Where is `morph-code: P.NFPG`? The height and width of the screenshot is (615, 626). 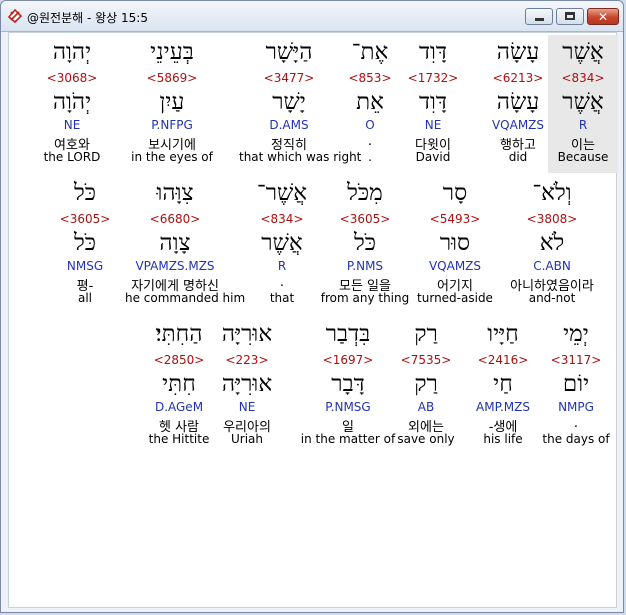 morph-code: P.NFPG is located at coordinates (172, 125).